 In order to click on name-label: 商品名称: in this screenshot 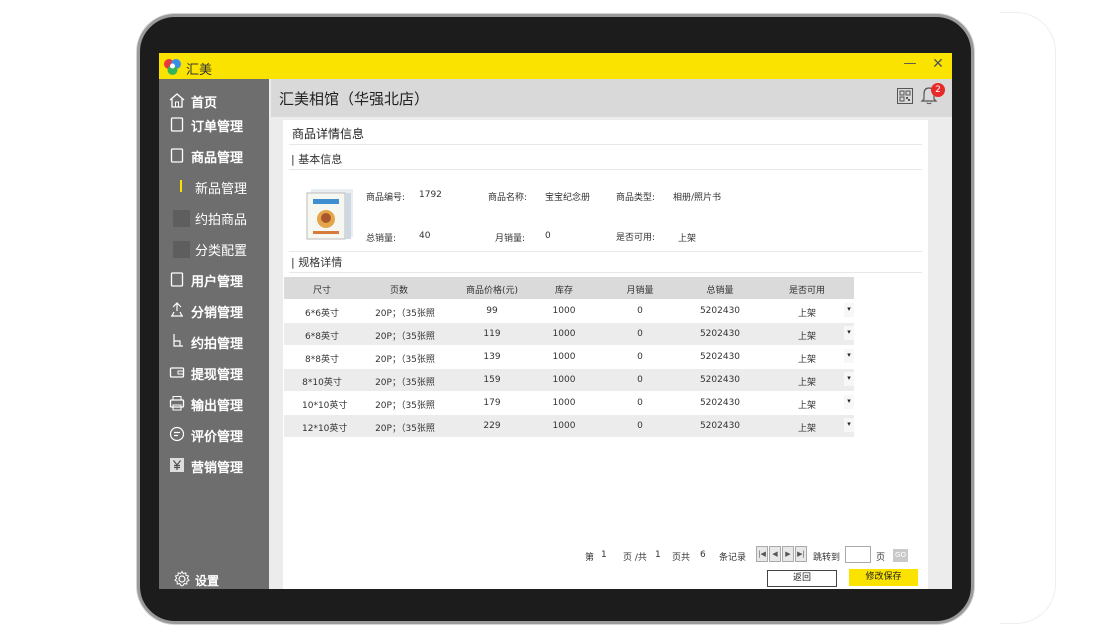, I will do `click(508, 198)`.